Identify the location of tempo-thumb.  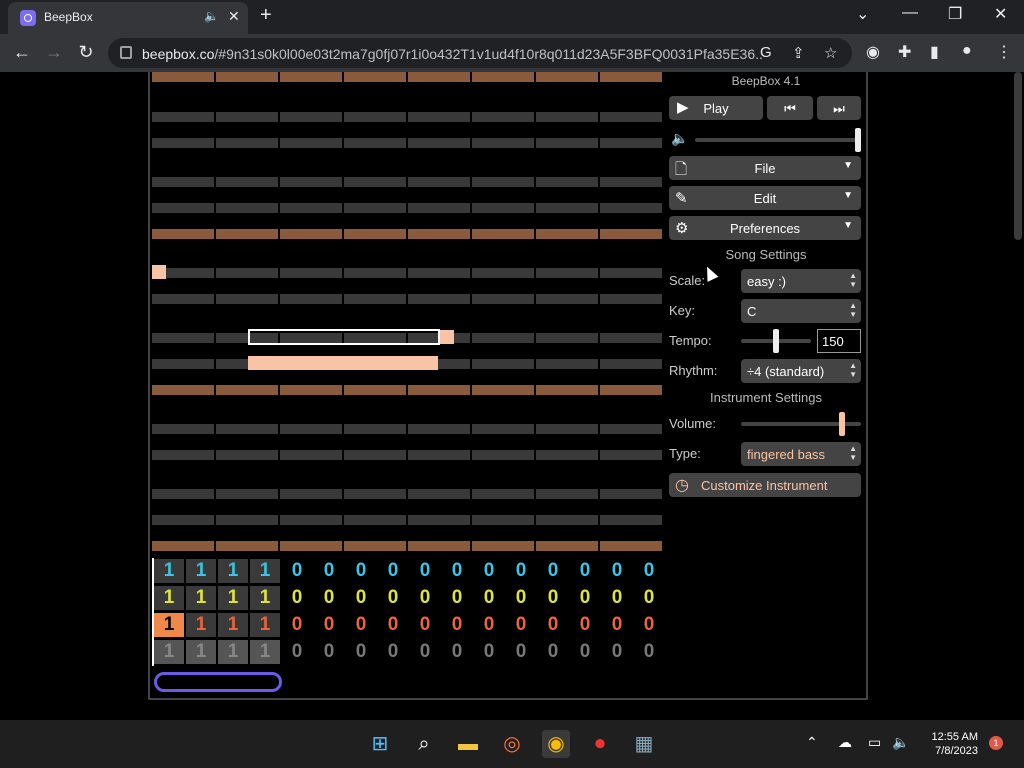
(776, 341).